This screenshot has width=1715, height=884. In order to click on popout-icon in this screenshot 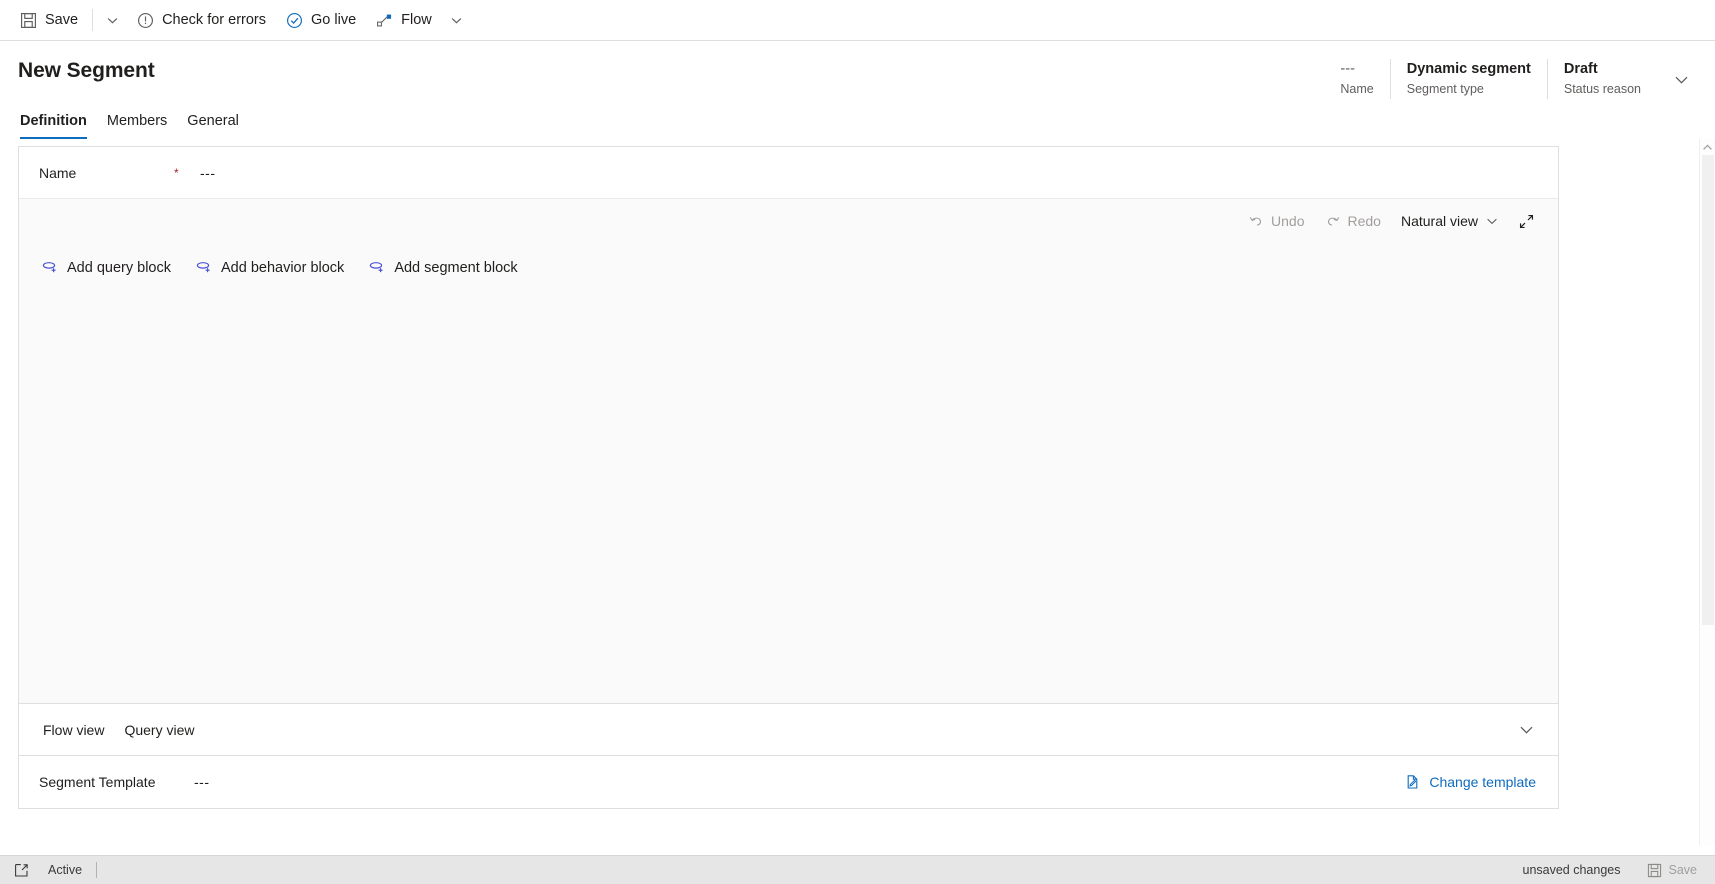, I will do `click(21, 870)`.